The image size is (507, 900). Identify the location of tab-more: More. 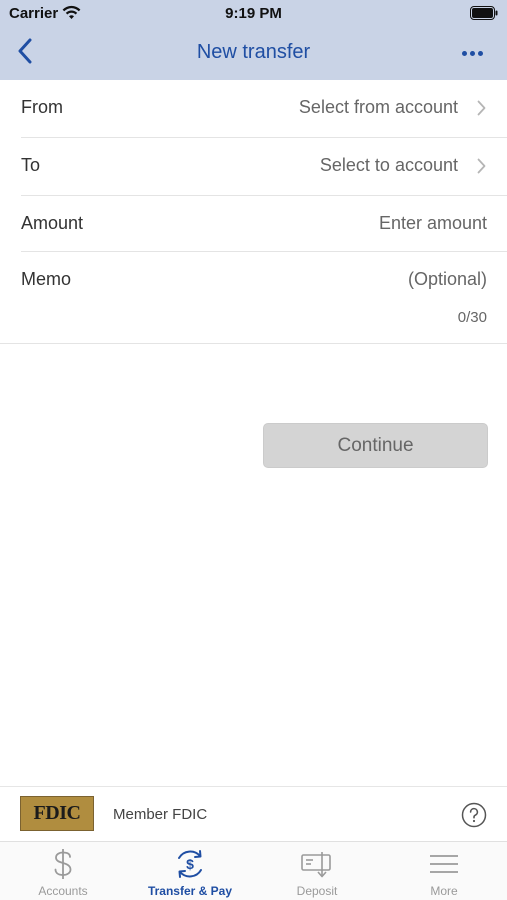
(444, 871).